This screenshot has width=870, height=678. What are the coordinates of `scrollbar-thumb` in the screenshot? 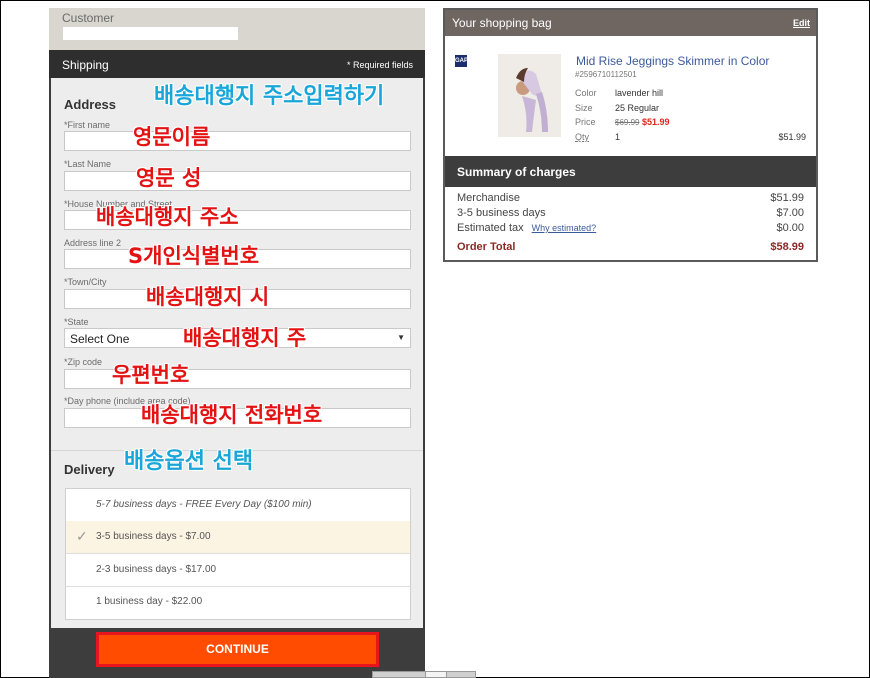 It's located at (436, 674).